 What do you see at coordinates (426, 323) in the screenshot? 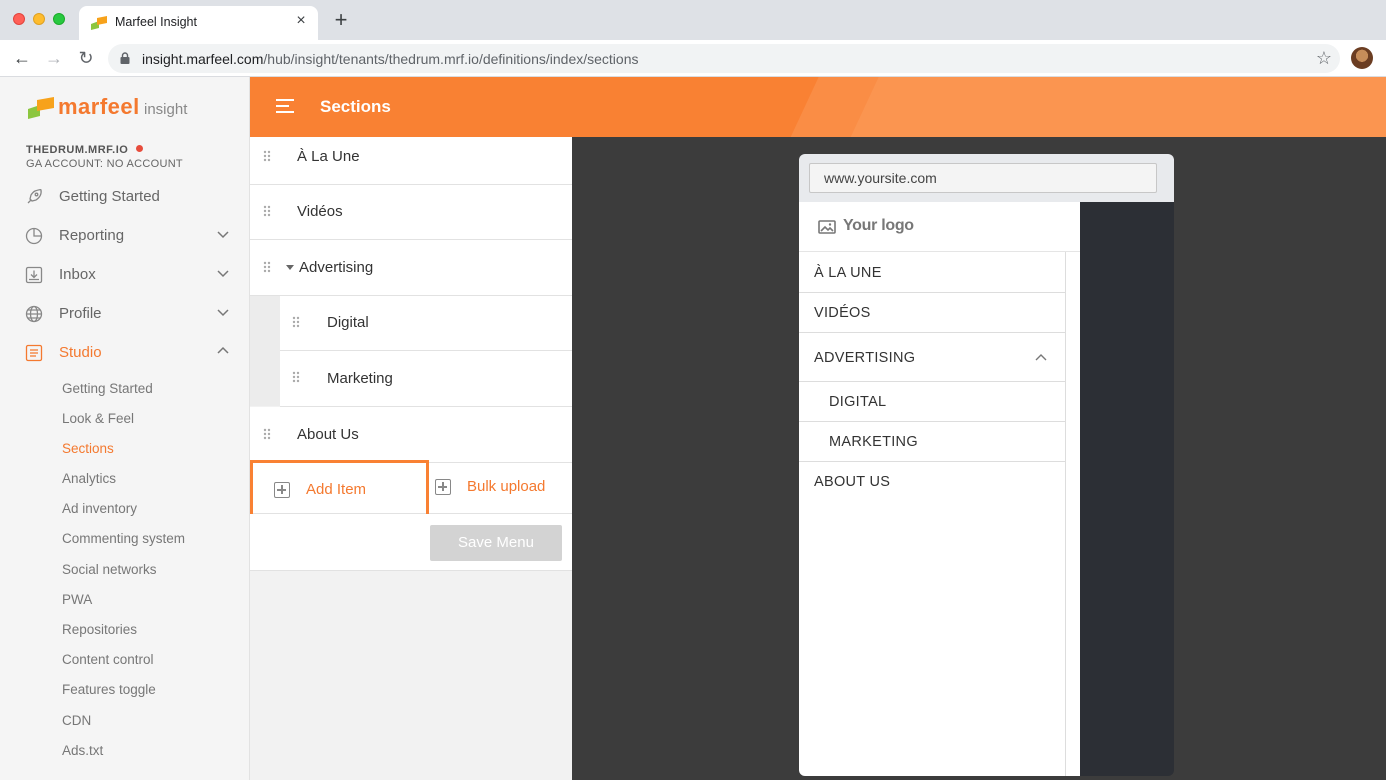
I see `section-row-child: Digital` at bounding box center [426, 323].